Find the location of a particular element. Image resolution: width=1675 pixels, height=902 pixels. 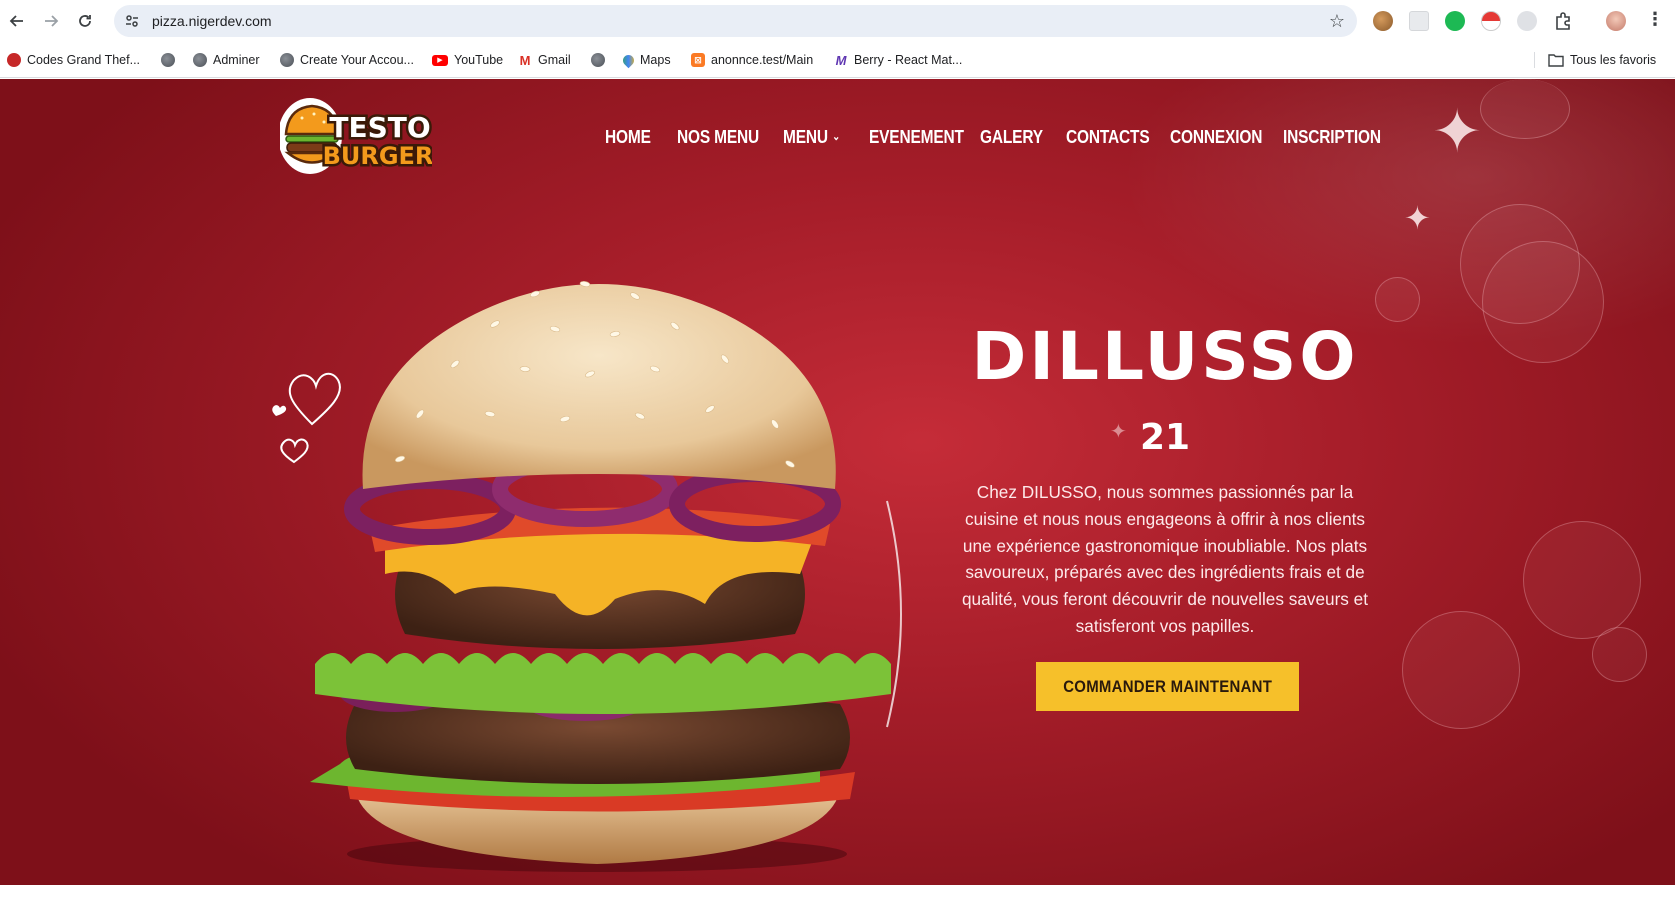

logo-line2: BURGER is located at coordinates (377, 156).